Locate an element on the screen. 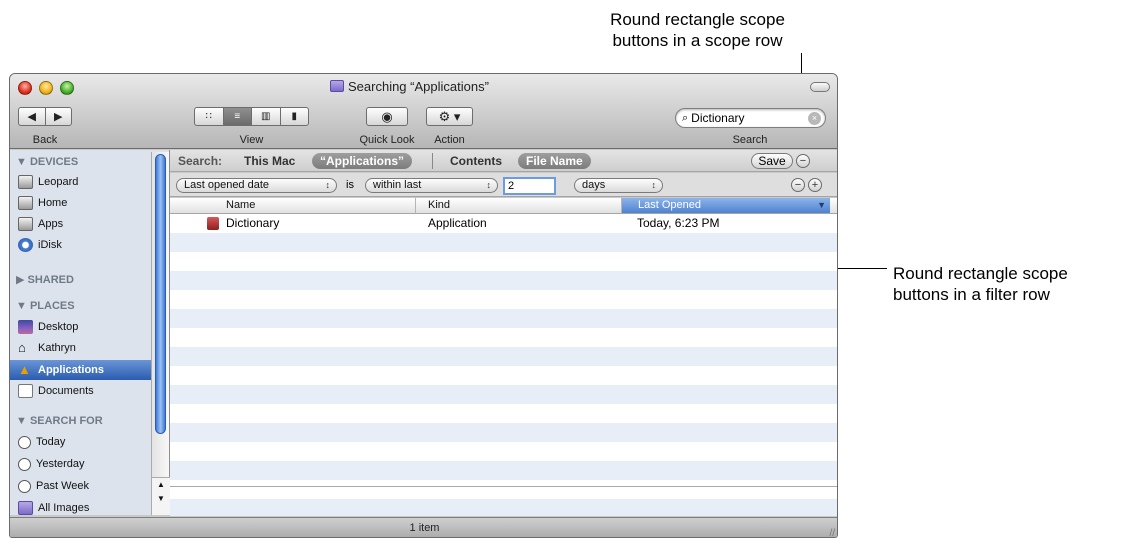 The width and height of the screenshot is (1126, 538). sidebar-header-search-for: ▼ SEARCH FOR is located at coordinates (59, 421).